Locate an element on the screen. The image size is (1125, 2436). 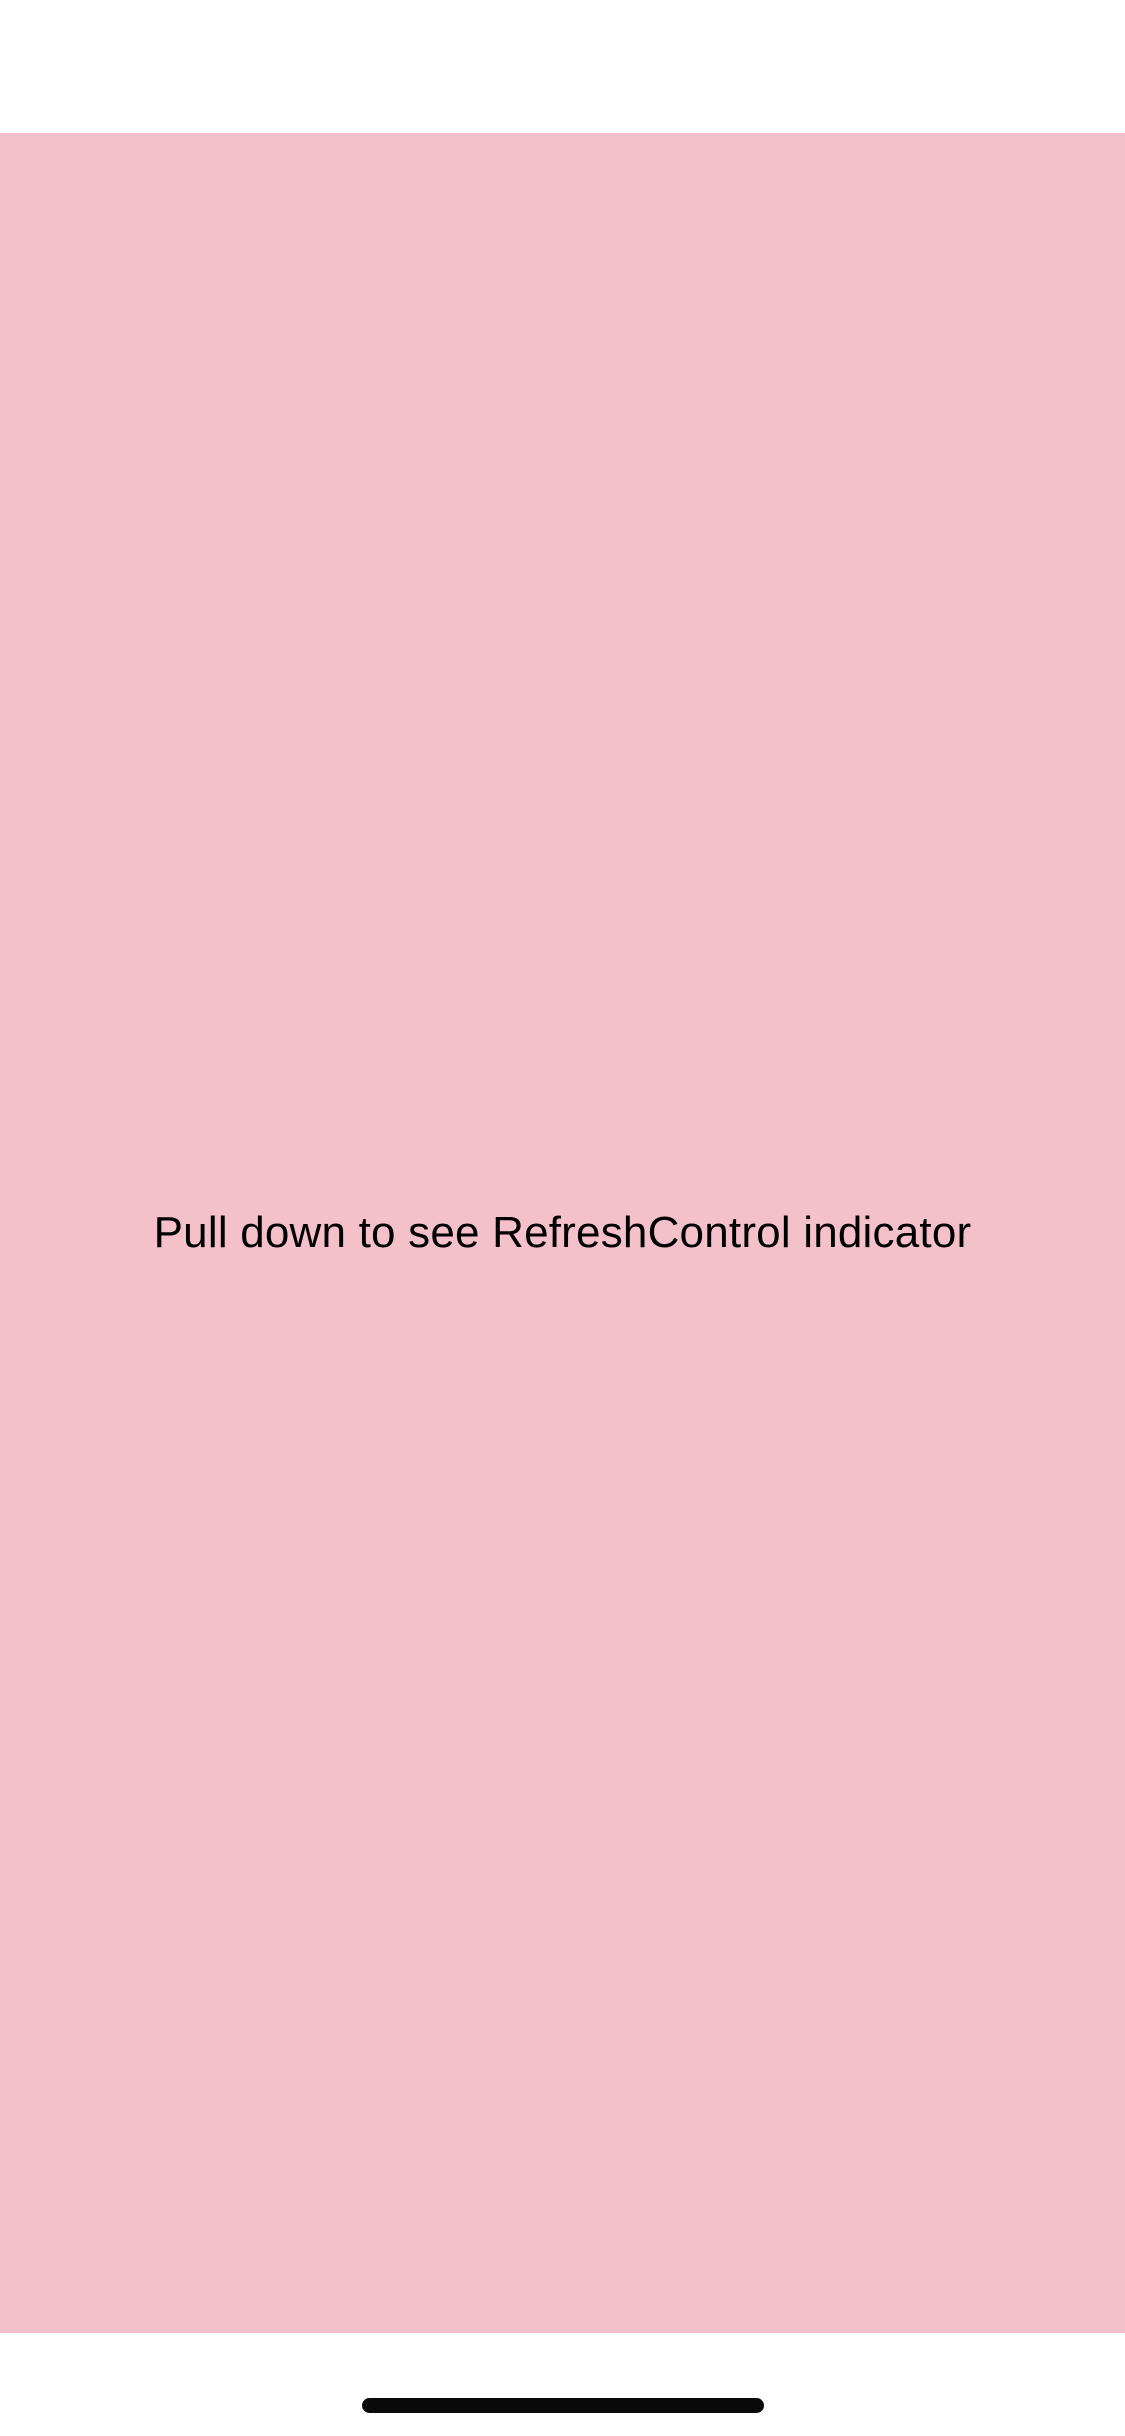
bottom-safe-area is located at coordinates (562, 2384).